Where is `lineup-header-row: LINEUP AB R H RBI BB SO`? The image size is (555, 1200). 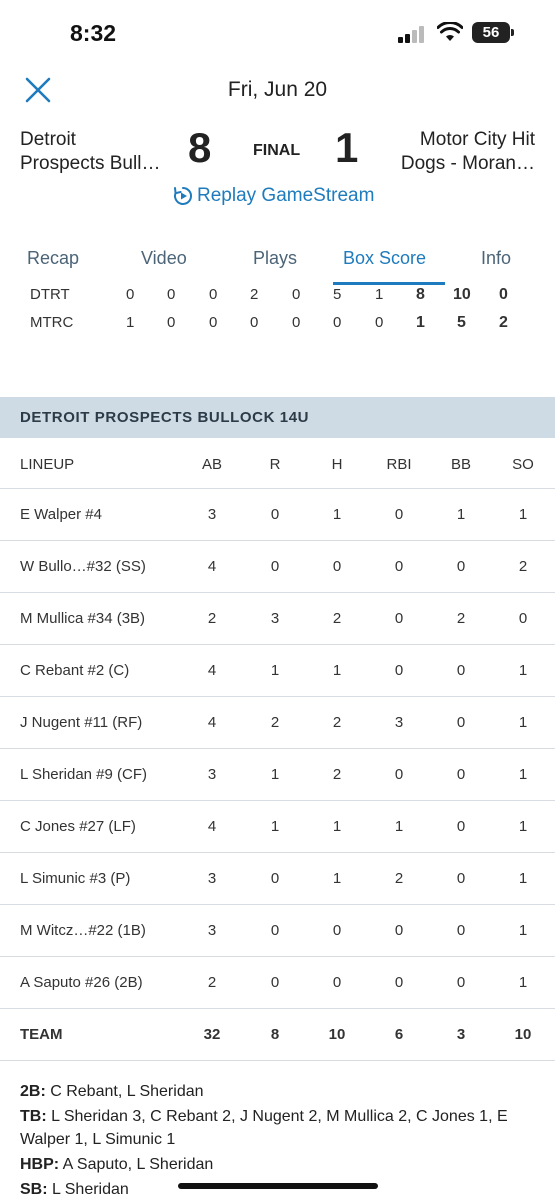
lineup-header-row: LINEUP AB R H RBI BB SO is located at coordinates (277, 463).